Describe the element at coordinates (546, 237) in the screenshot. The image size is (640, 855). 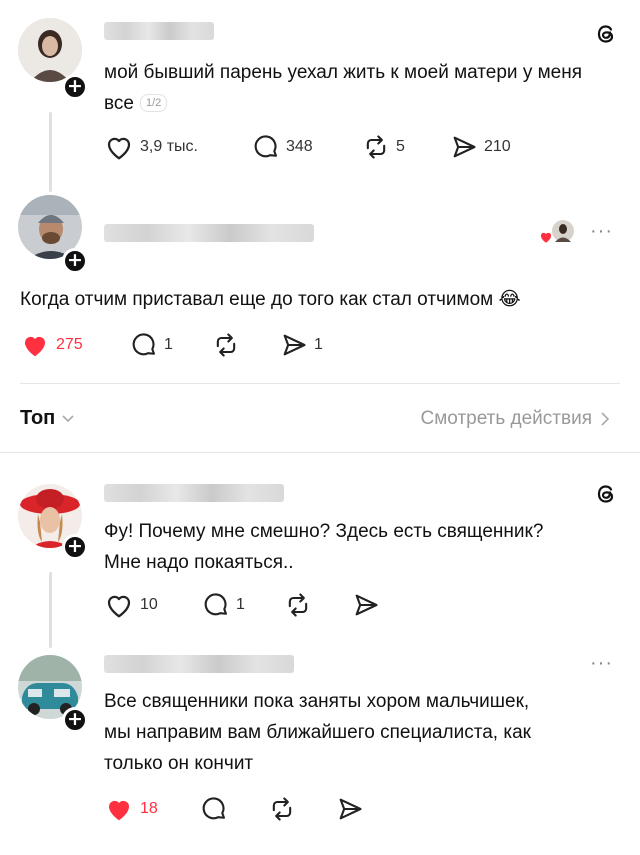
I see `small-heart-icon` at that location.